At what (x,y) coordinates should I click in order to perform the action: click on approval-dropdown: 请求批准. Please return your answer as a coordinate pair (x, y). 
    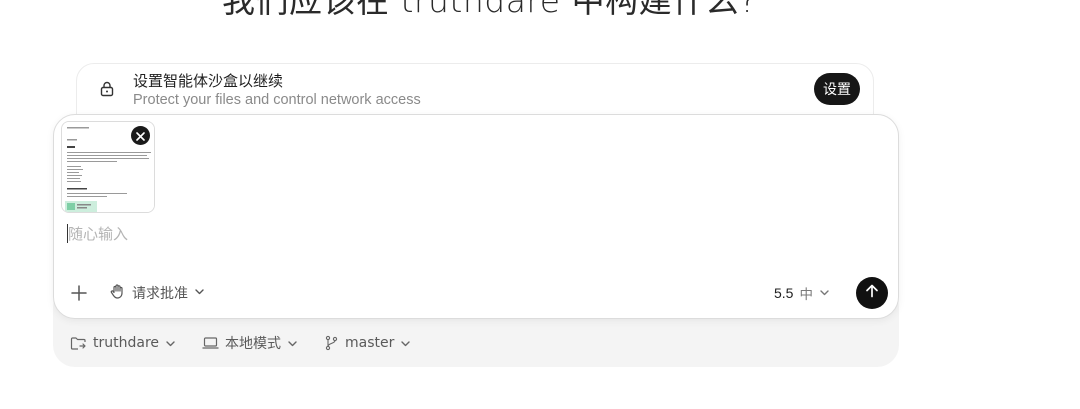
    Looking at the image, I should click on (157, 293).